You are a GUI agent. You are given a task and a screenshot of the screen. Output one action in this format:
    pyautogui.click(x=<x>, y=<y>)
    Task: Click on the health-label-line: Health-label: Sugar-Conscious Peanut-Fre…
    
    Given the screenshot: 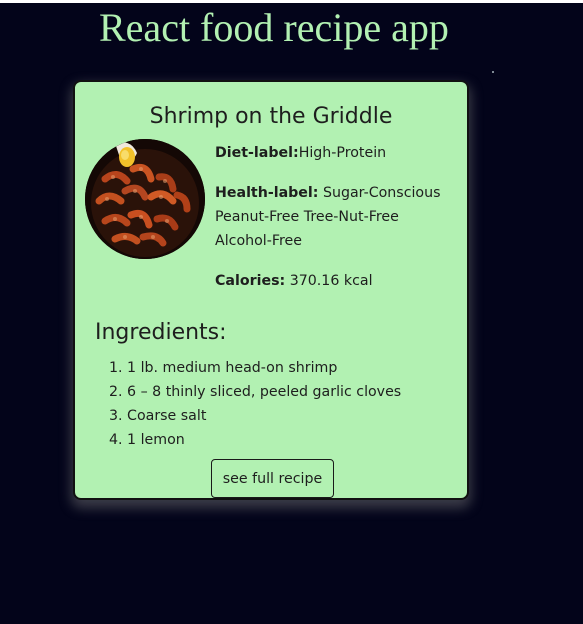 What is the action you would take?
    pyautogui.click(x=335, y=217)
    